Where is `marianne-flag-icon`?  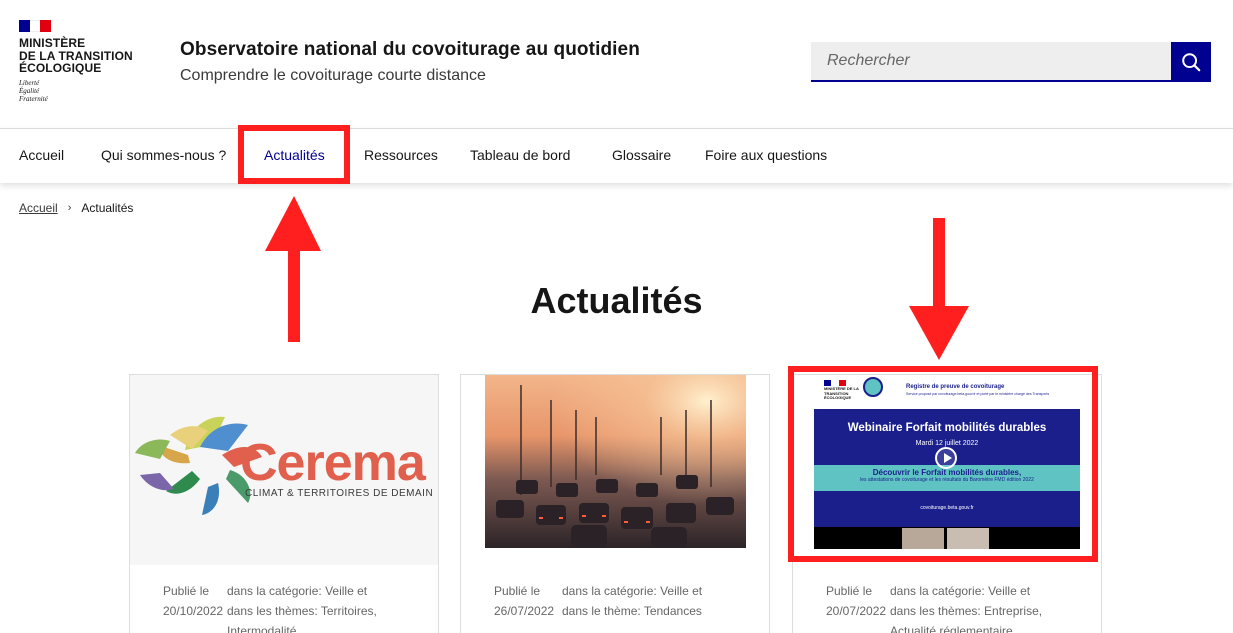 marianne-flag-icon is located at coordinates (35, 26).